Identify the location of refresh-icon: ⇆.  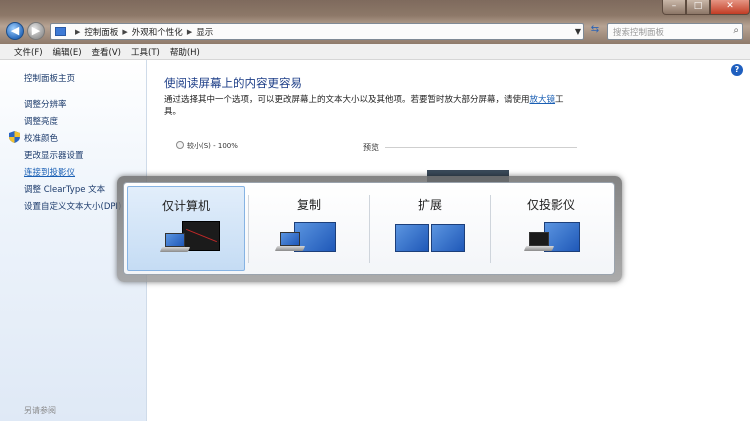
(595, 29).